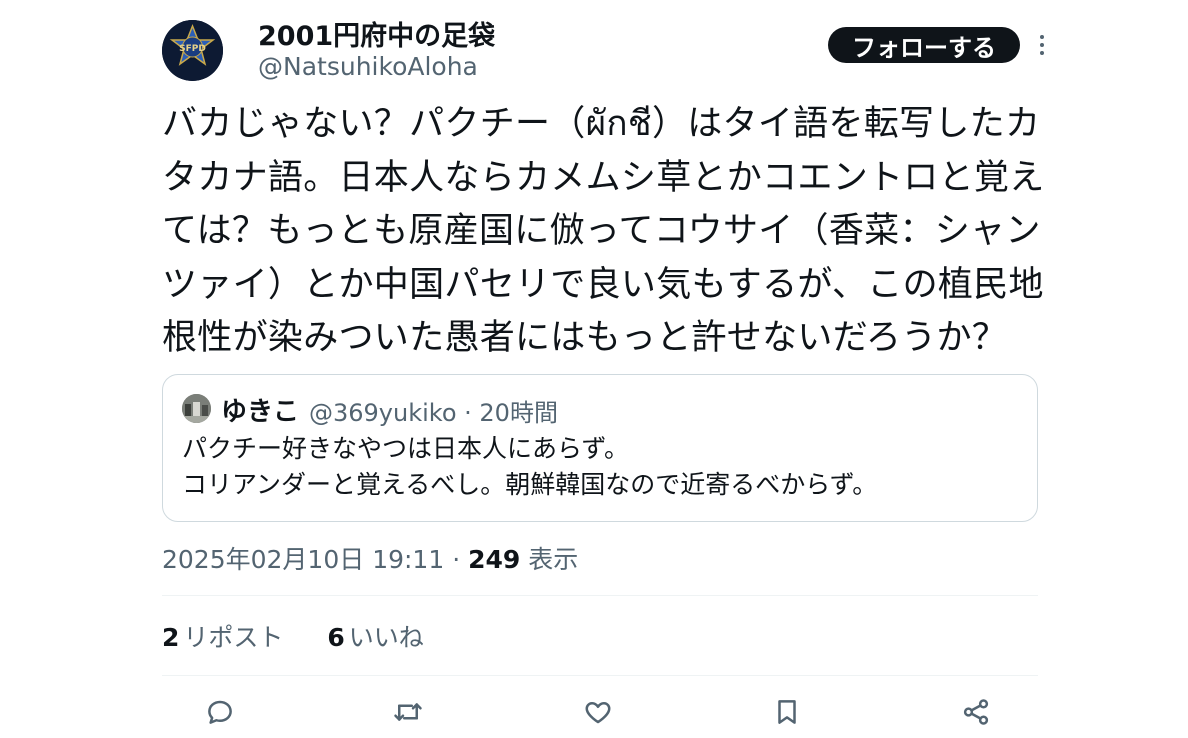 Image resolution: width=1188 pixels, height=738 pixels. Describe the element at coordinates (406, 448) in the screenshot. I see `quote-text-line: パクチー好きなやつは日本人にあらず。` at that location.